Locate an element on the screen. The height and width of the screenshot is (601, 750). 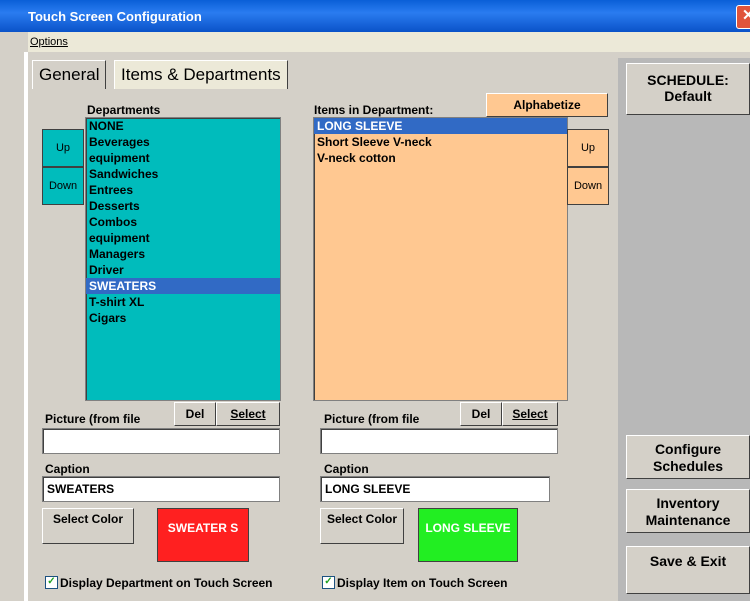
item-list-item: Short Sleeve V-neck is located at coordinates (440, 142).